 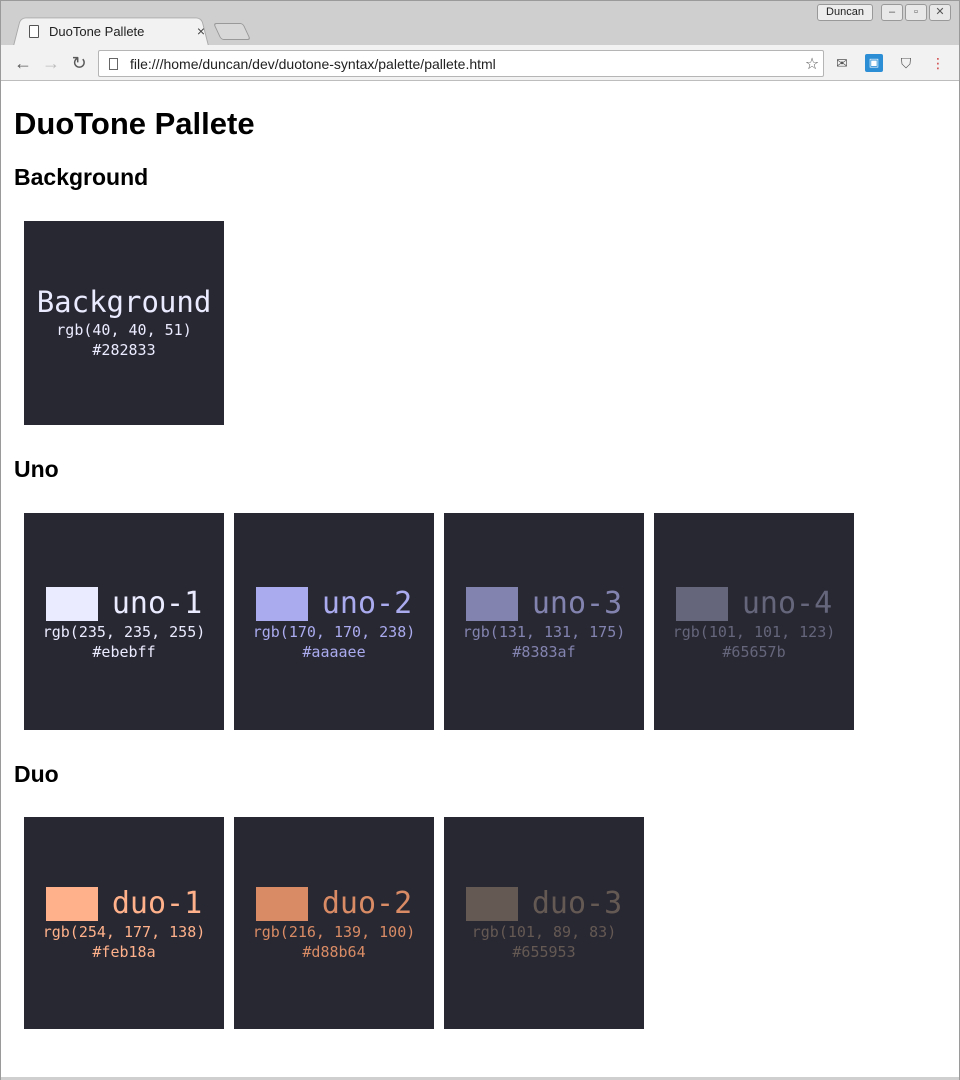 I want to click on swatch-duo-3: duo-3 rgb(101, 89, 83) #655953, so click(x=544, y=923).